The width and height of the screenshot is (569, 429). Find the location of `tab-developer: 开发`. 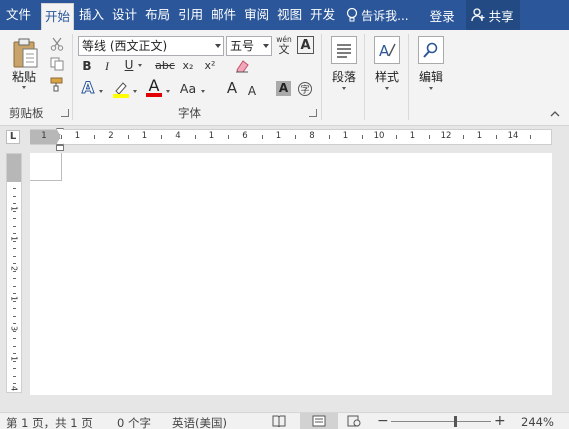

tab-developer: 开发 is located at coordinates (322, 15).